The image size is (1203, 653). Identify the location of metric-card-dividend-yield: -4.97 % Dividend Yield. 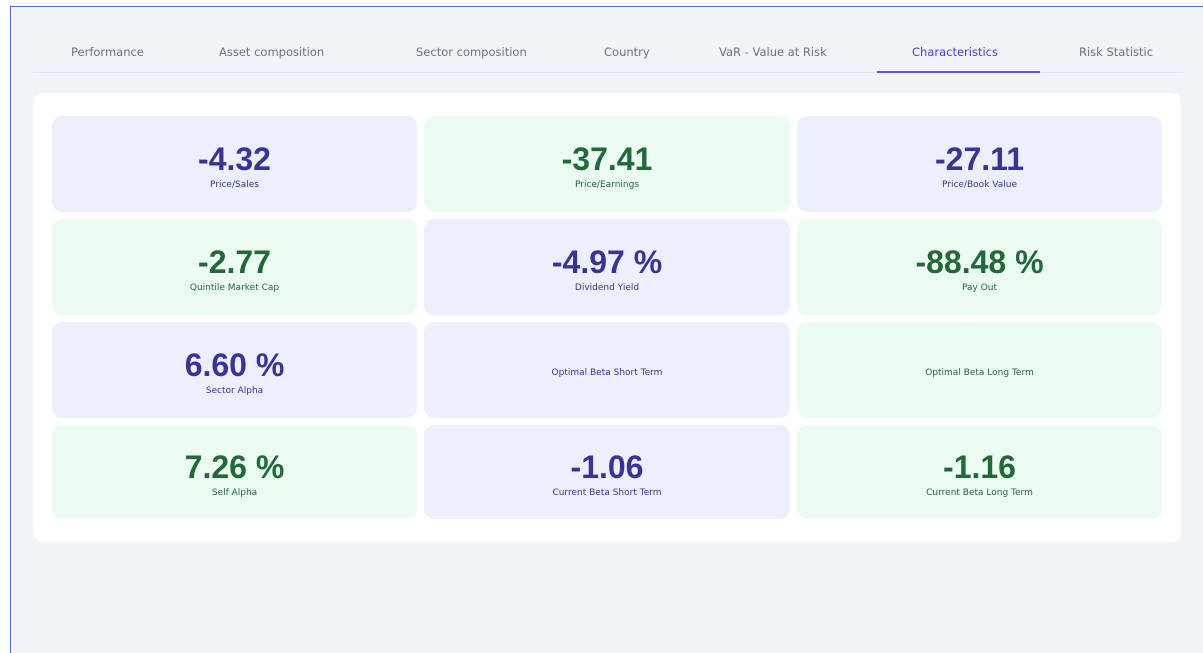
(607, 267).